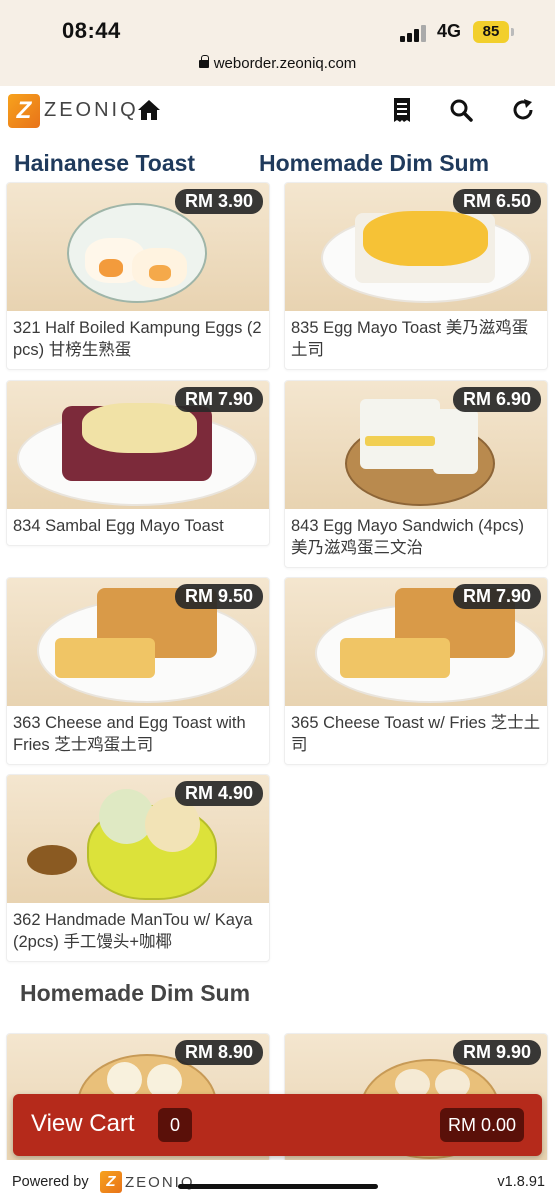 This screenshot has height=1200, width=555. What do you see at coordinates (416, 445) in the screenshot?
I see `product-image: RM 6.90` at bounding box center [416, 445].